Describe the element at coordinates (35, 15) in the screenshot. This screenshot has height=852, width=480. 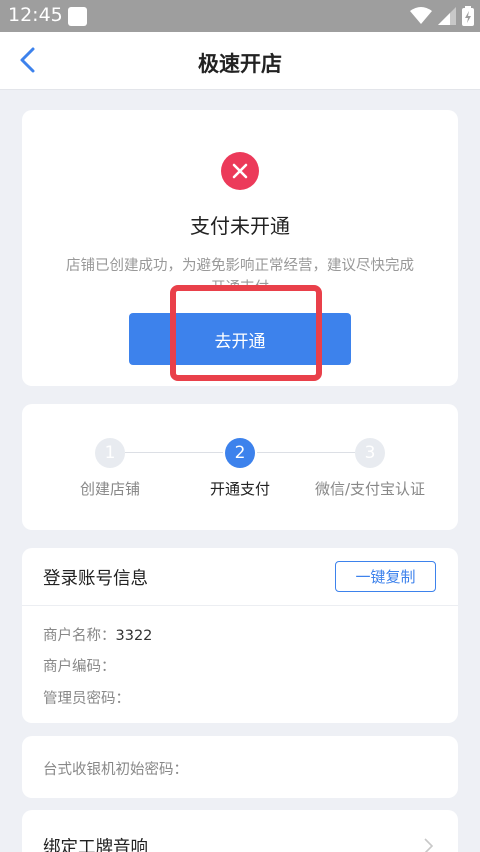
I see `status-time: 12:45` at that location.